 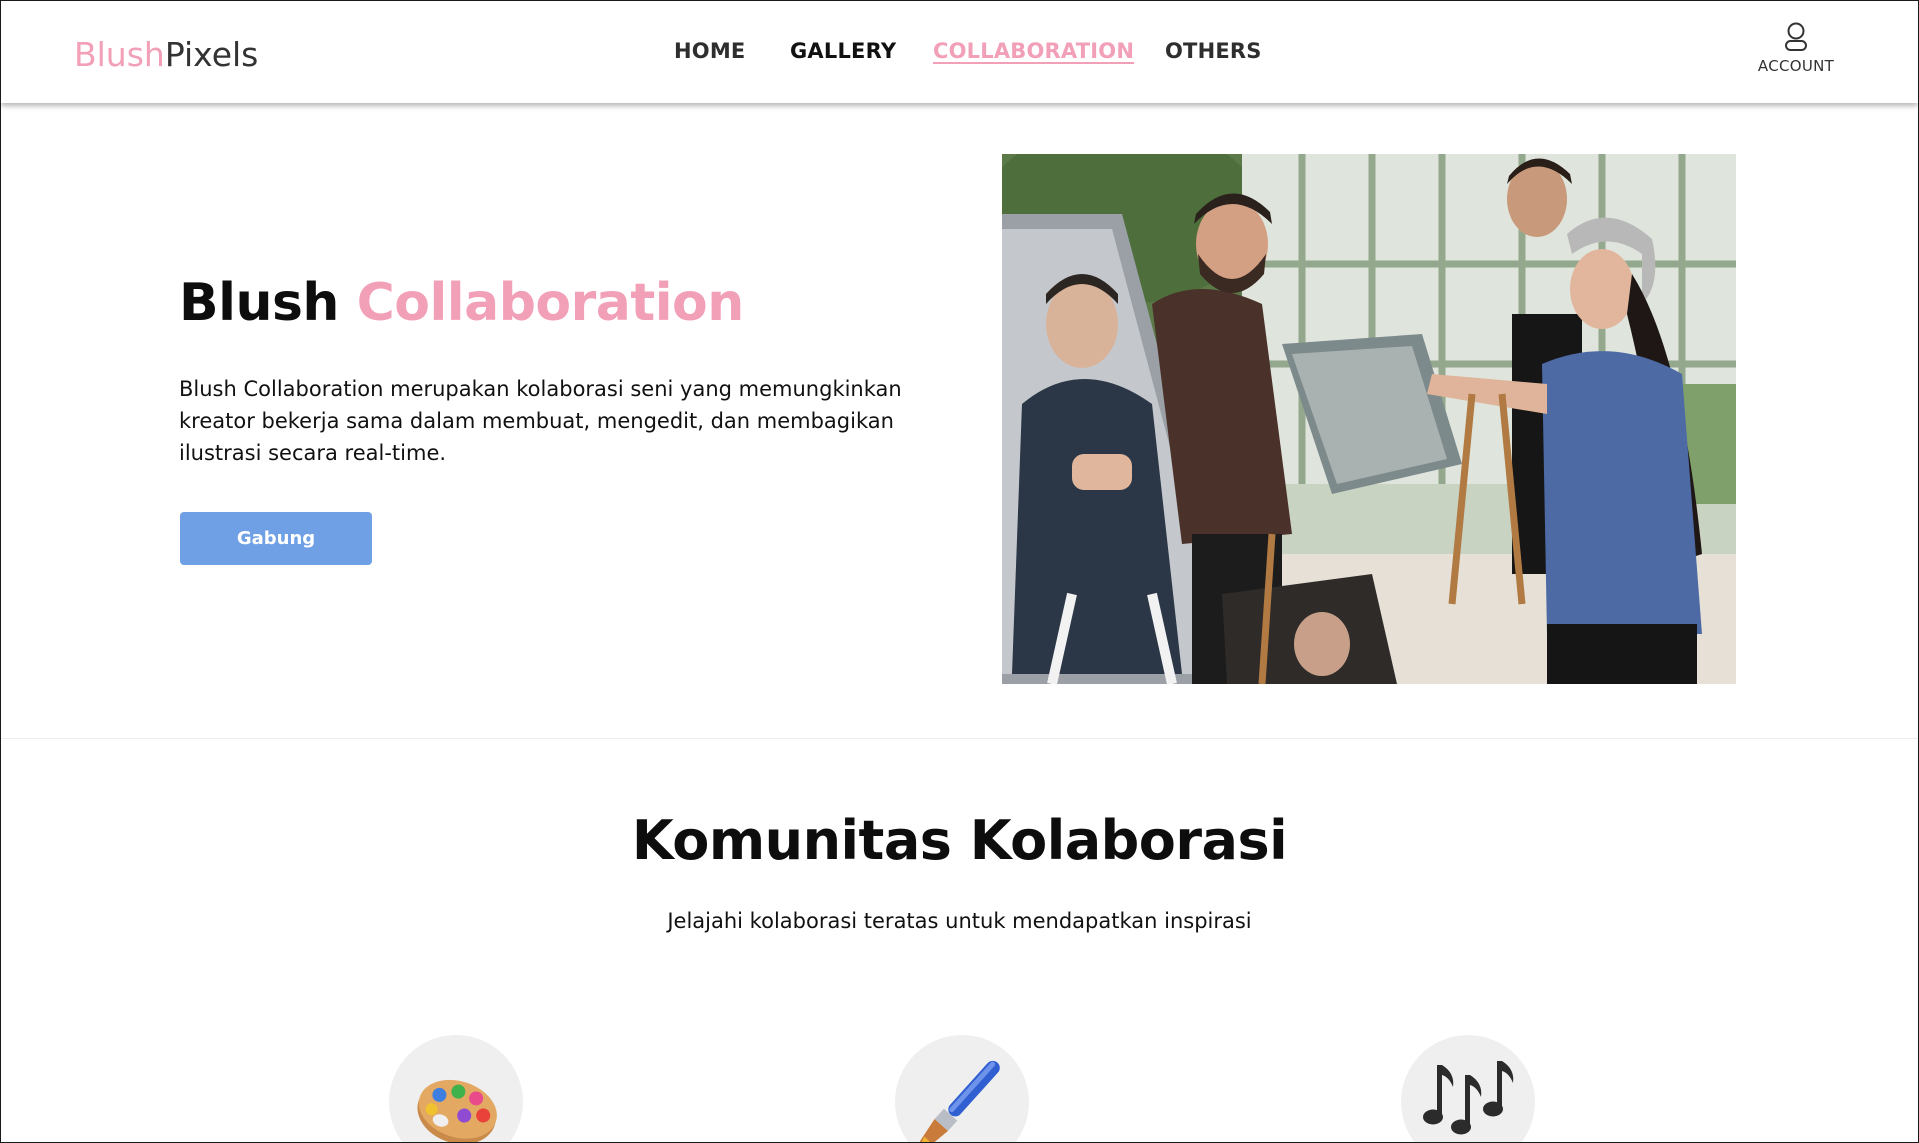 What do you see at coordinates (843, 51) in the screenshot?
I see `nav-item-gallery: GALLERY` at bounding box center [843, 51].